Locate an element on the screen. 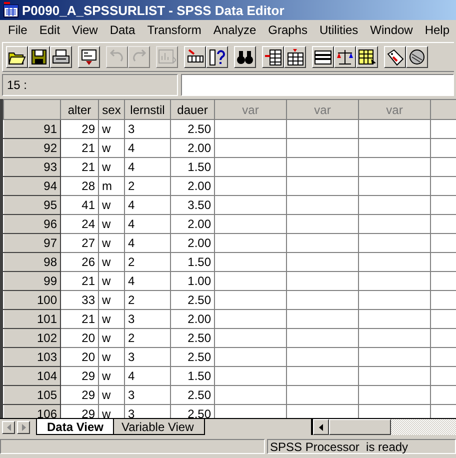 The width and height of the screenshot is (456, 458). find-button is located at coordinates (245, 57).